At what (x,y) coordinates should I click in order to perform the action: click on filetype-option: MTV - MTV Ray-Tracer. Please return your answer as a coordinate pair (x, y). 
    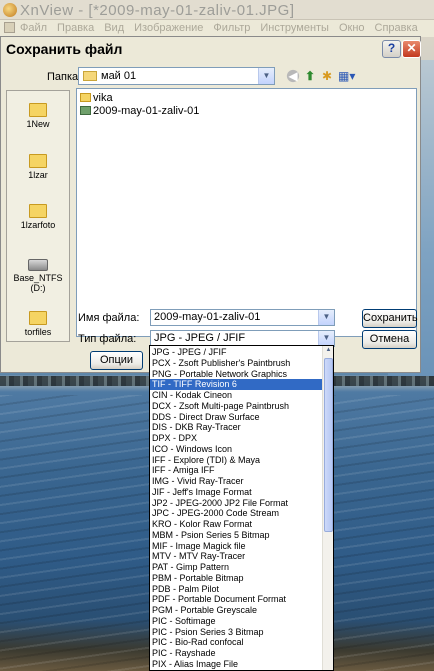
    Looking at the image, I should click on (236, 556).